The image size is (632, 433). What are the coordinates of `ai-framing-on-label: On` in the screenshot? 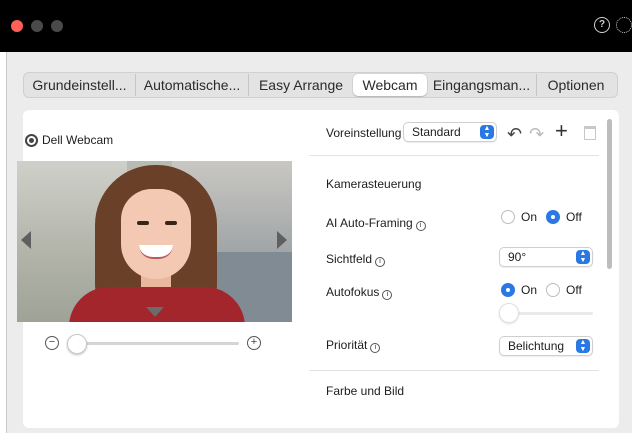 It's located at (529, 217).